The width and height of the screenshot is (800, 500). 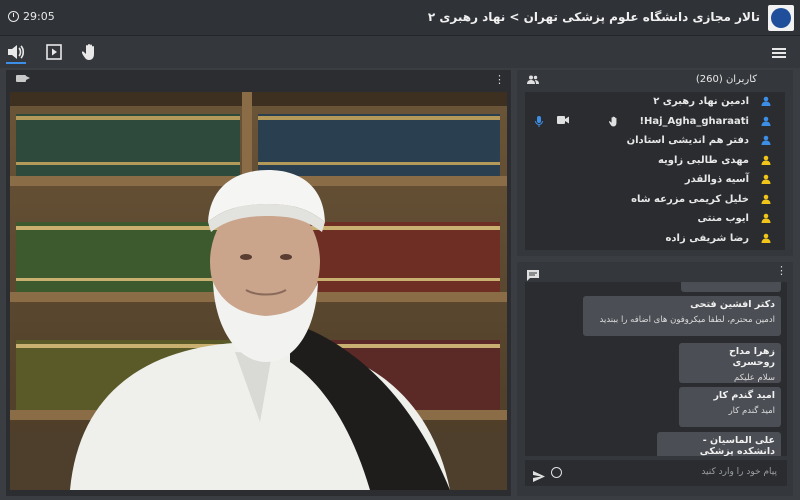 What do you see at coordinates (730, 407) in the screenshot?
I see `chat-message: امید گندم کار امید گندم کار` at bounding box center [730, 407].